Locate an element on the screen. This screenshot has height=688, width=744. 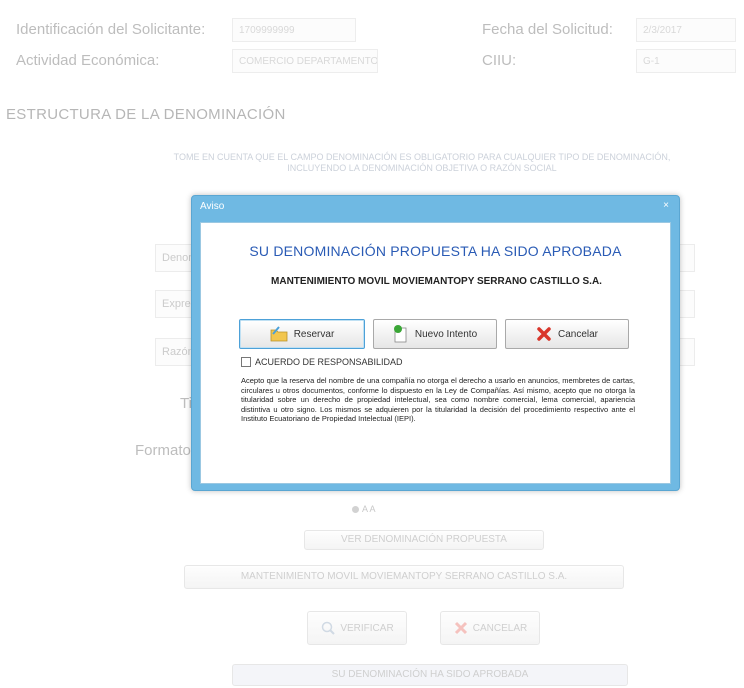
responsabilidad-checkbox is located at coordinates (246, 362).